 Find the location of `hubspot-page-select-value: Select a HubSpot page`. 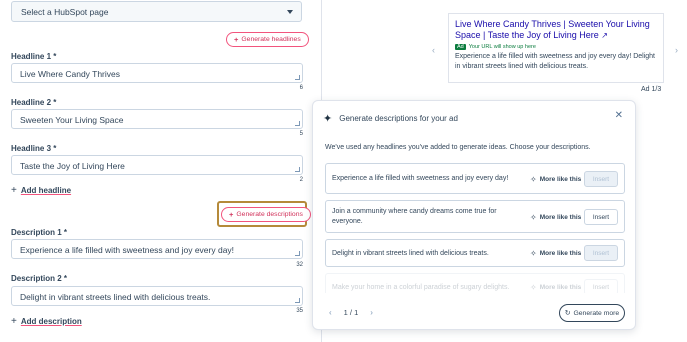

hubspot-page-select-value: Select a HubSpot page is located at coordinates (65, 12).